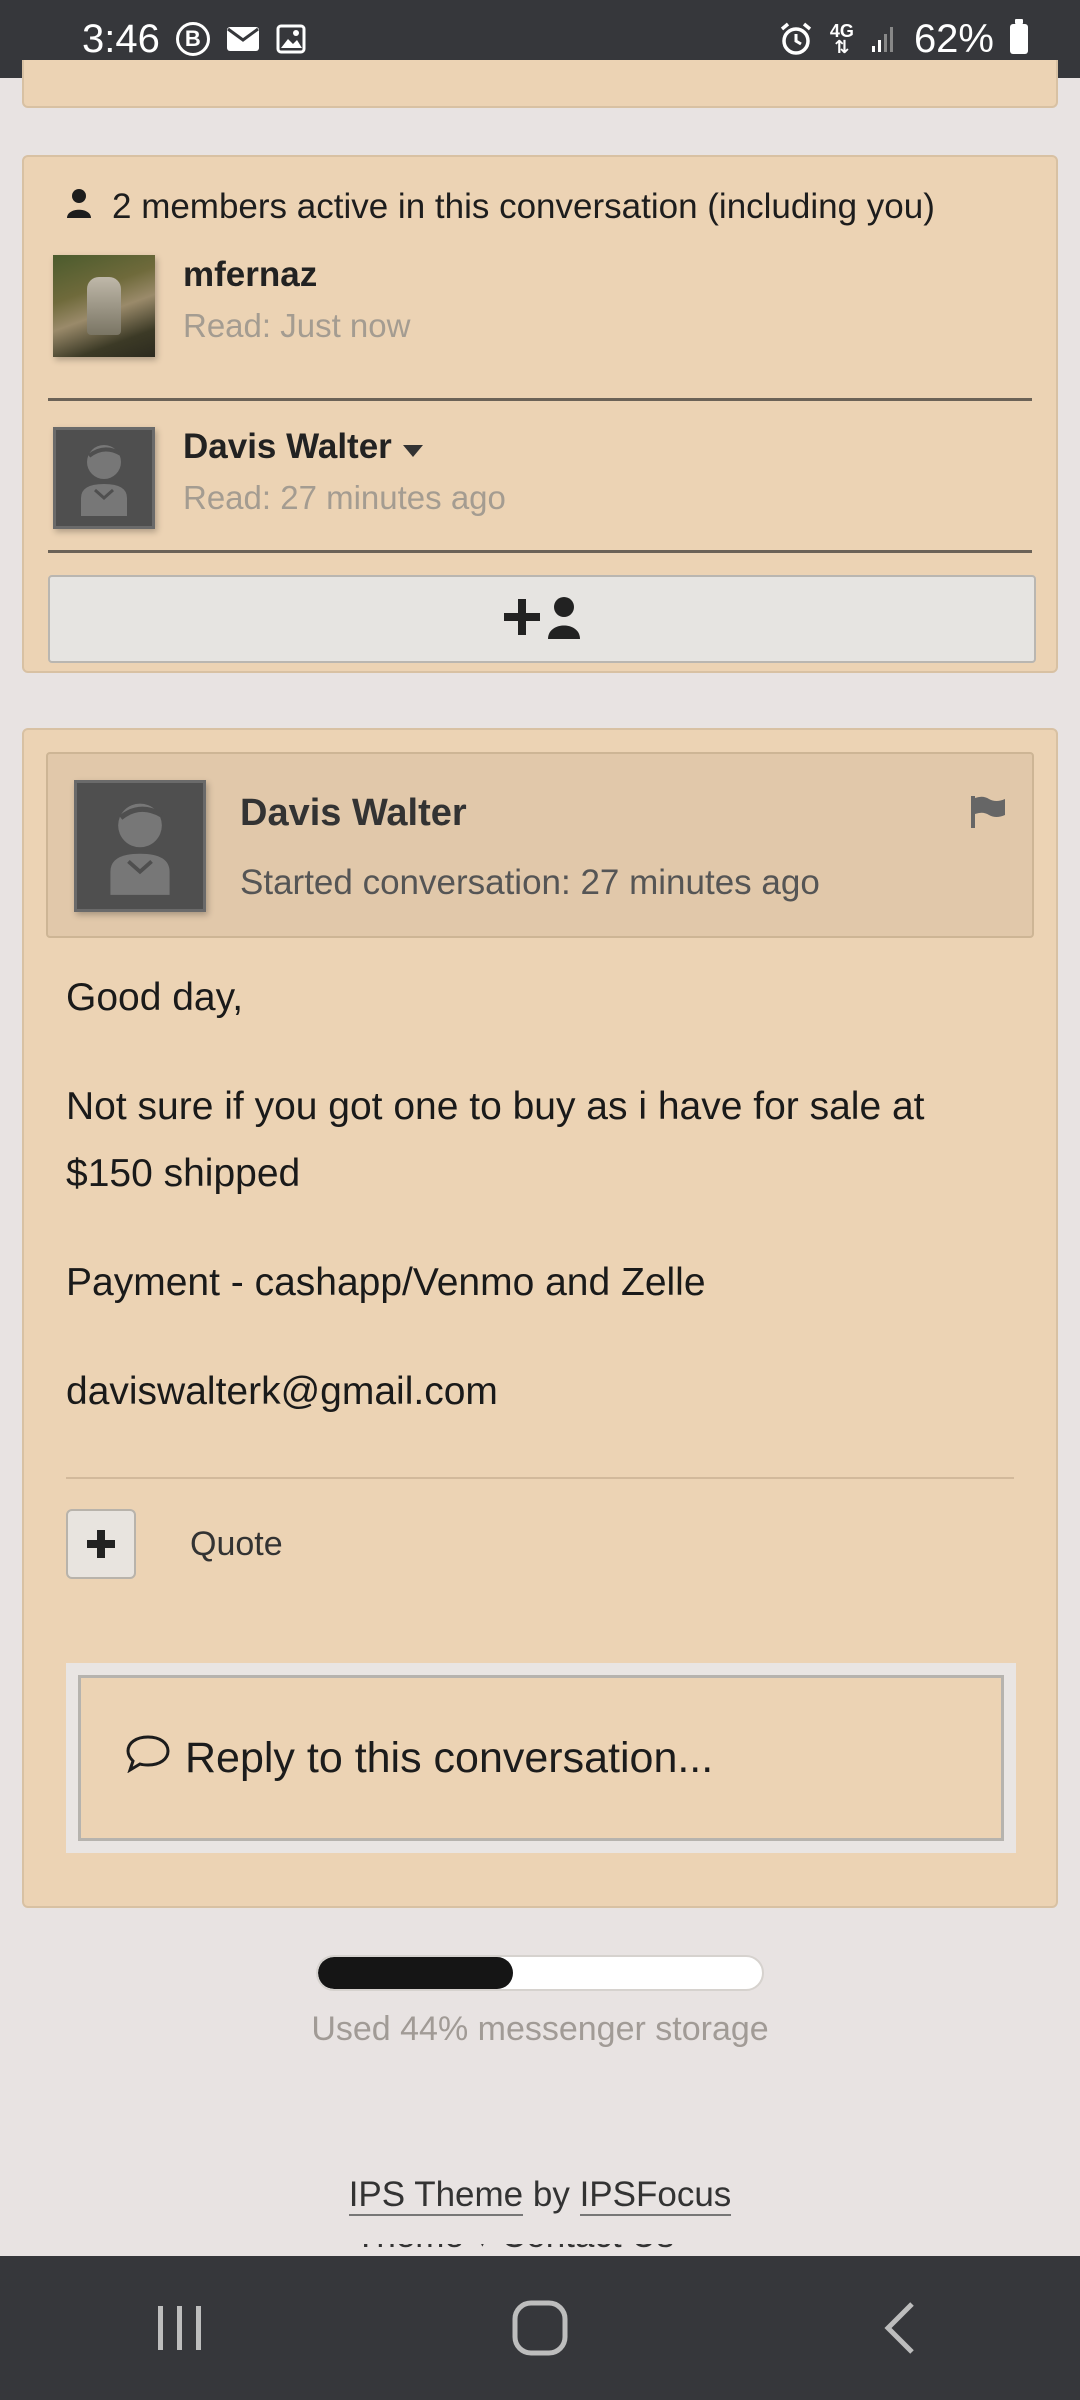 The height and width of the screenshot is (2400, 1080). I want to click on status-time: 3:46, so click(121, 38).